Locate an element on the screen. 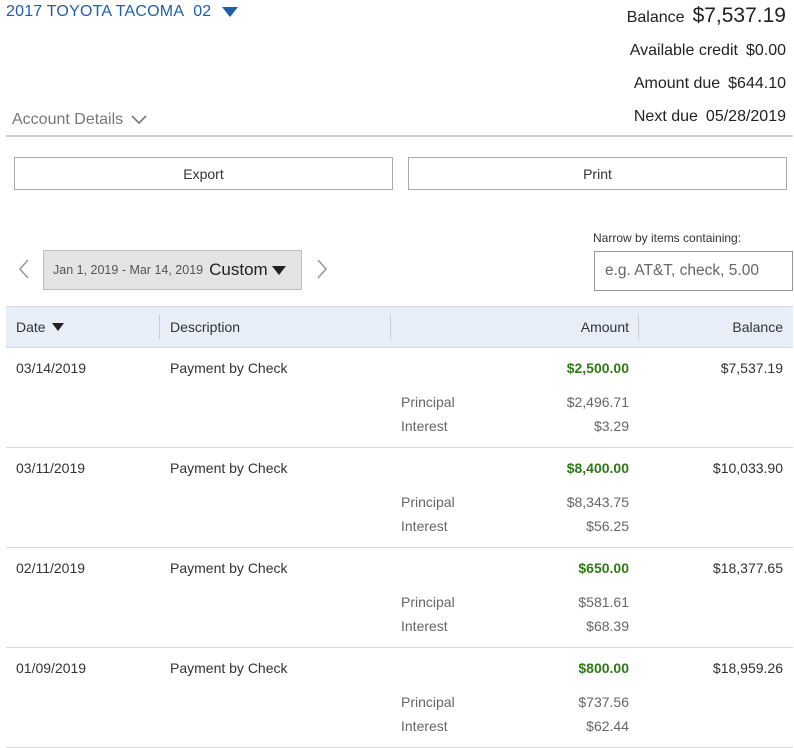 The height and width of the screenshot is (748, 794). row-balance: $10,033.90 is located at coordinates (747, 468).